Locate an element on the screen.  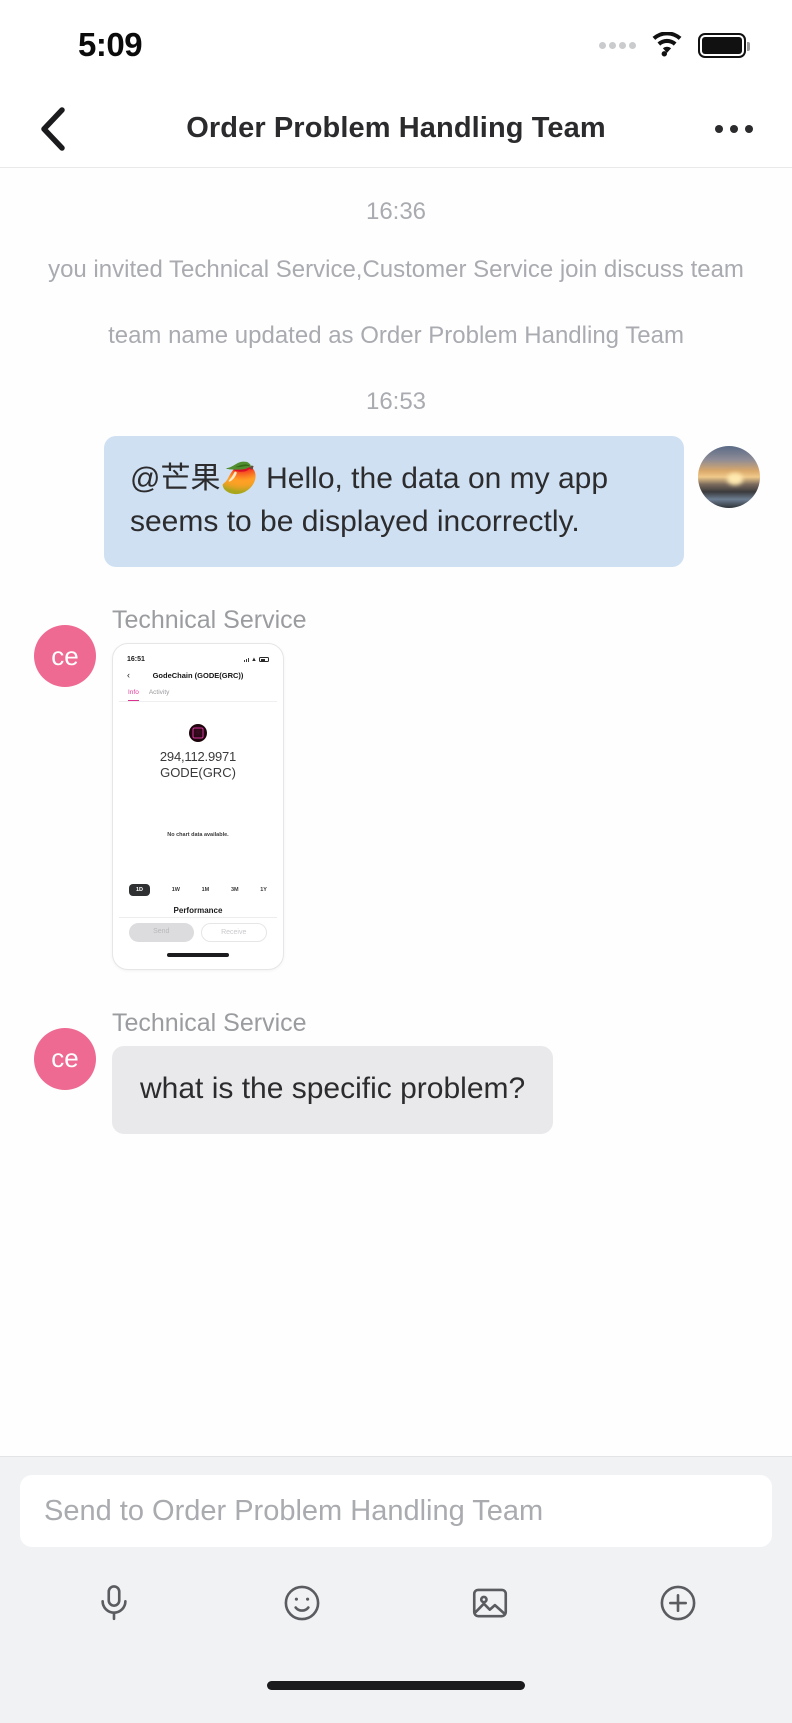
back-button is located at coordinates (53, 129).